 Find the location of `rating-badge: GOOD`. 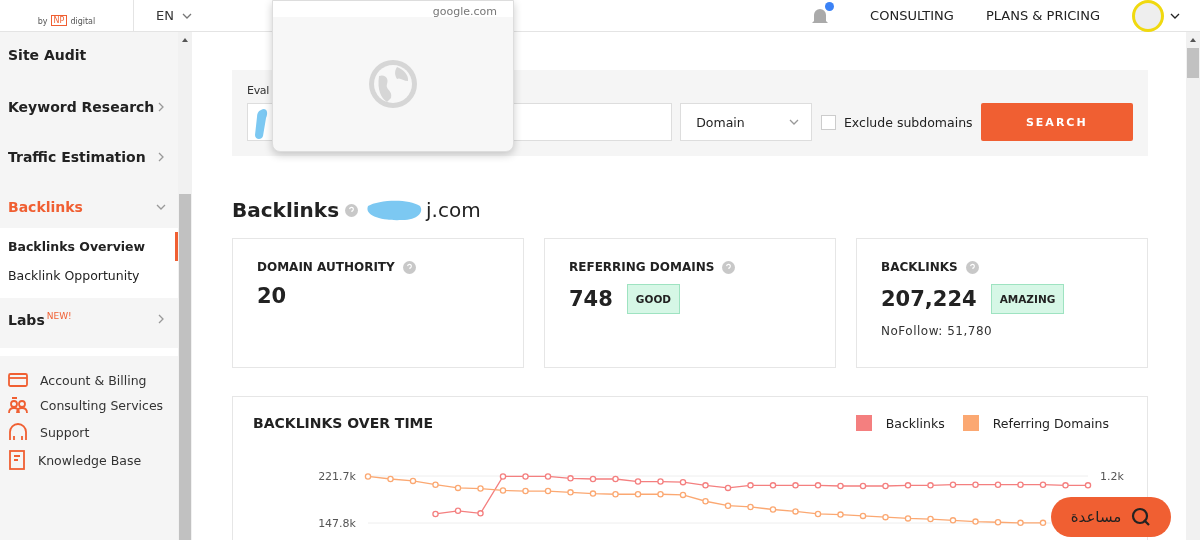

rating-badge: GOOD is located at coordinates (653, 299).